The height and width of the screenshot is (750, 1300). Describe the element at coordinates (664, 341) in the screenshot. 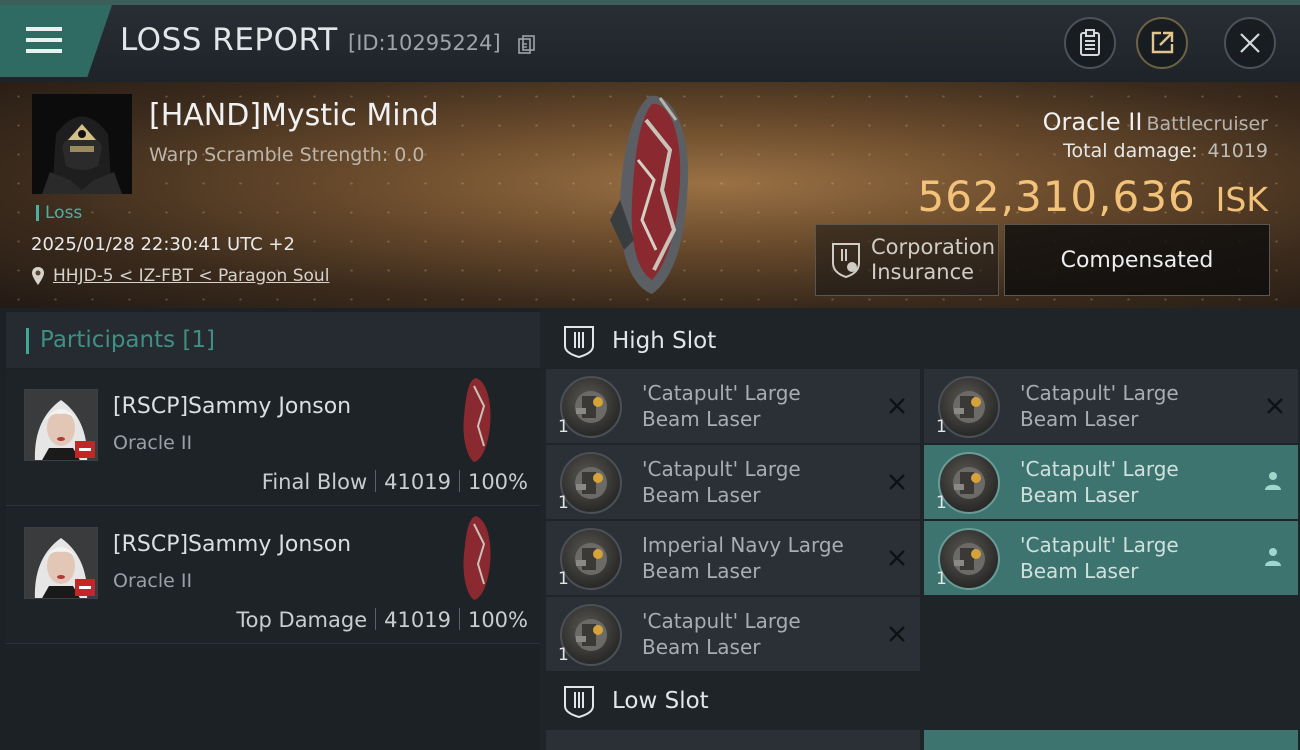

I see `high-slot-title: High Slot` at that location.